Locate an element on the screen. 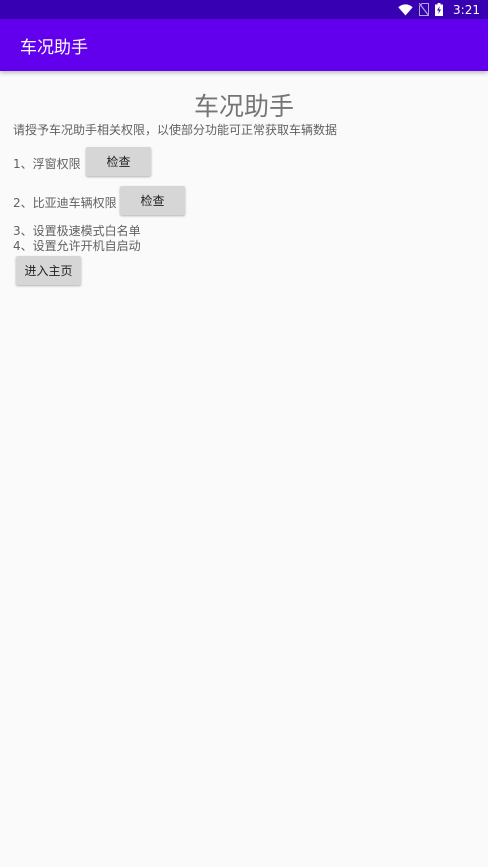 Image resolution: width=488 pixels, height=867 pixels. check-overlay-permission-button: 检查 is located at coordinates (118, 161).